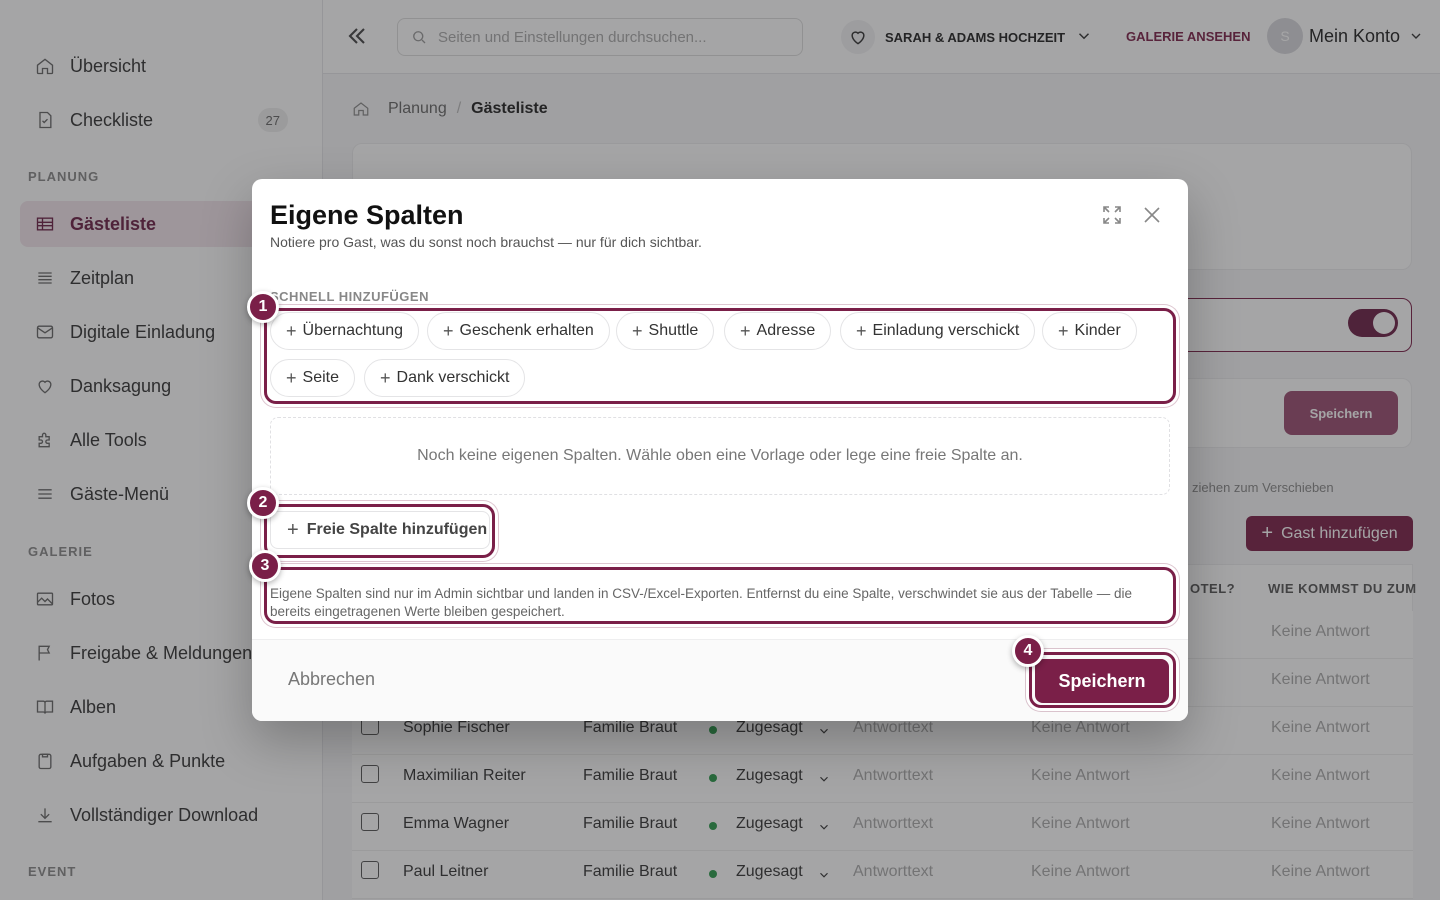 The height and width of the screenshot is (900, 1440). I want to click on callout-highlight-info-note, so click(720, 595).